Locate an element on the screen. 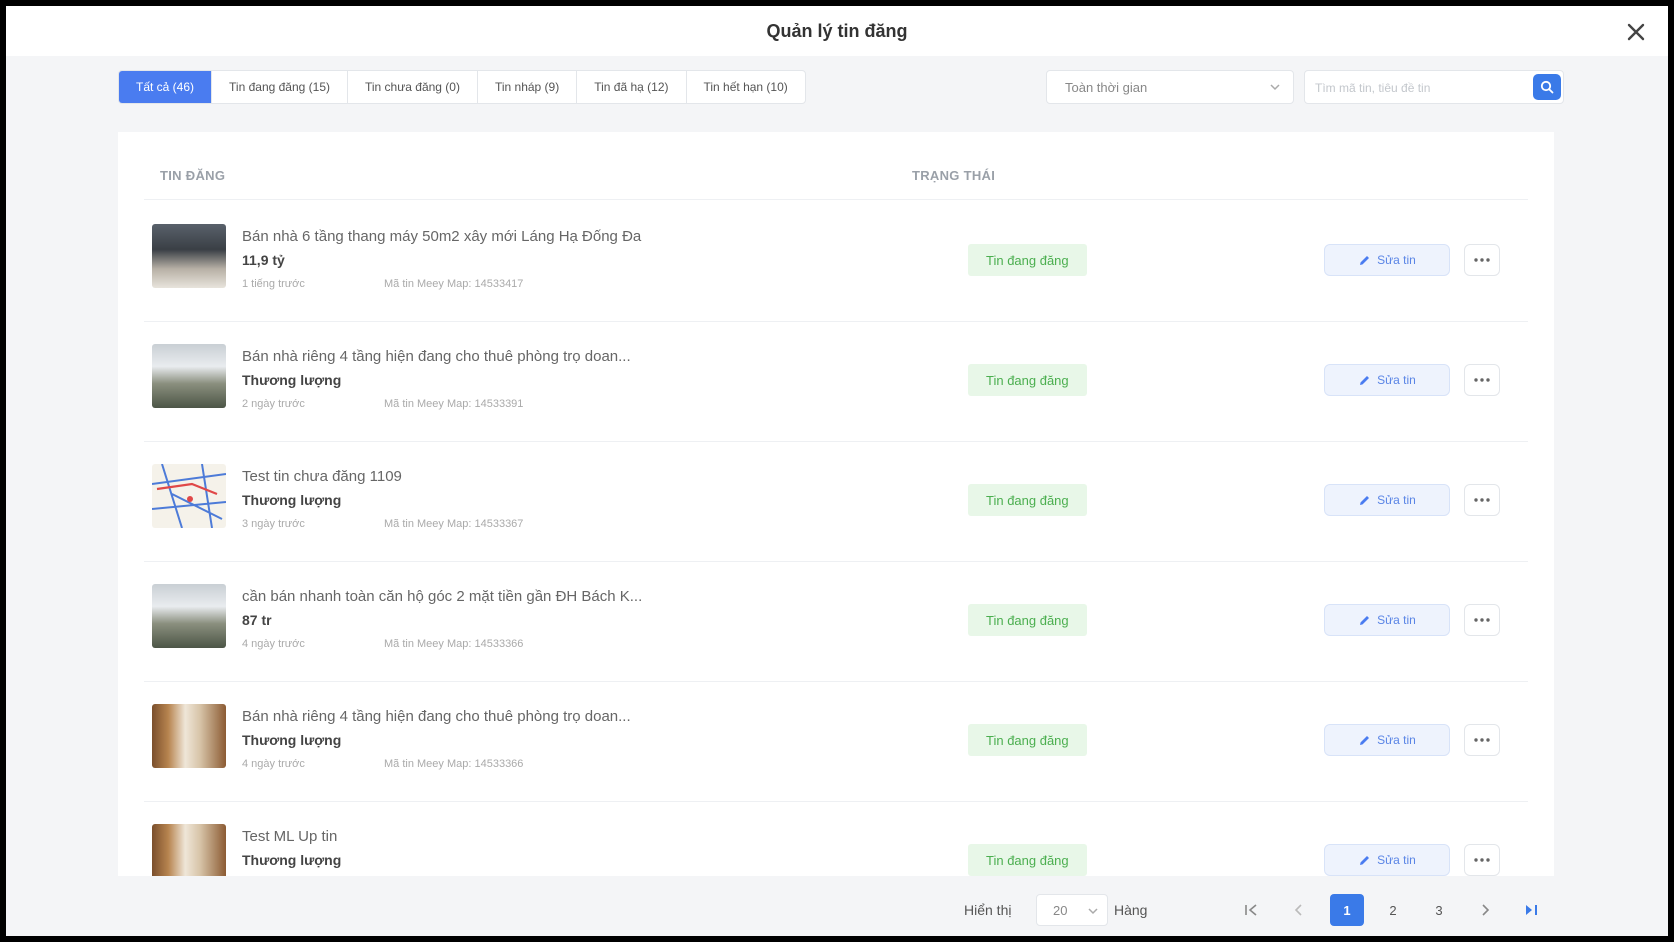 The width and height of the screenshot is (1674, 942). close-button is located at coordinates (1636, 32).